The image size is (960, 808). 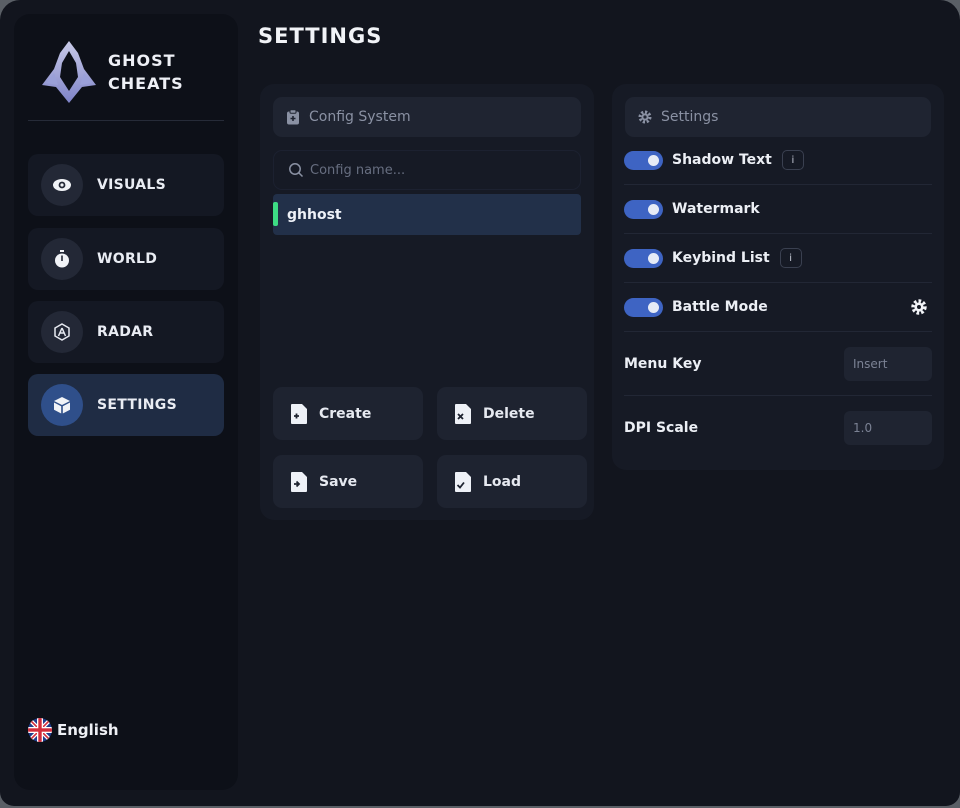 What do you see at coordinates (888, 363) in the screenshot?
I see `menu-key-input` at bounding box center [888, 363].